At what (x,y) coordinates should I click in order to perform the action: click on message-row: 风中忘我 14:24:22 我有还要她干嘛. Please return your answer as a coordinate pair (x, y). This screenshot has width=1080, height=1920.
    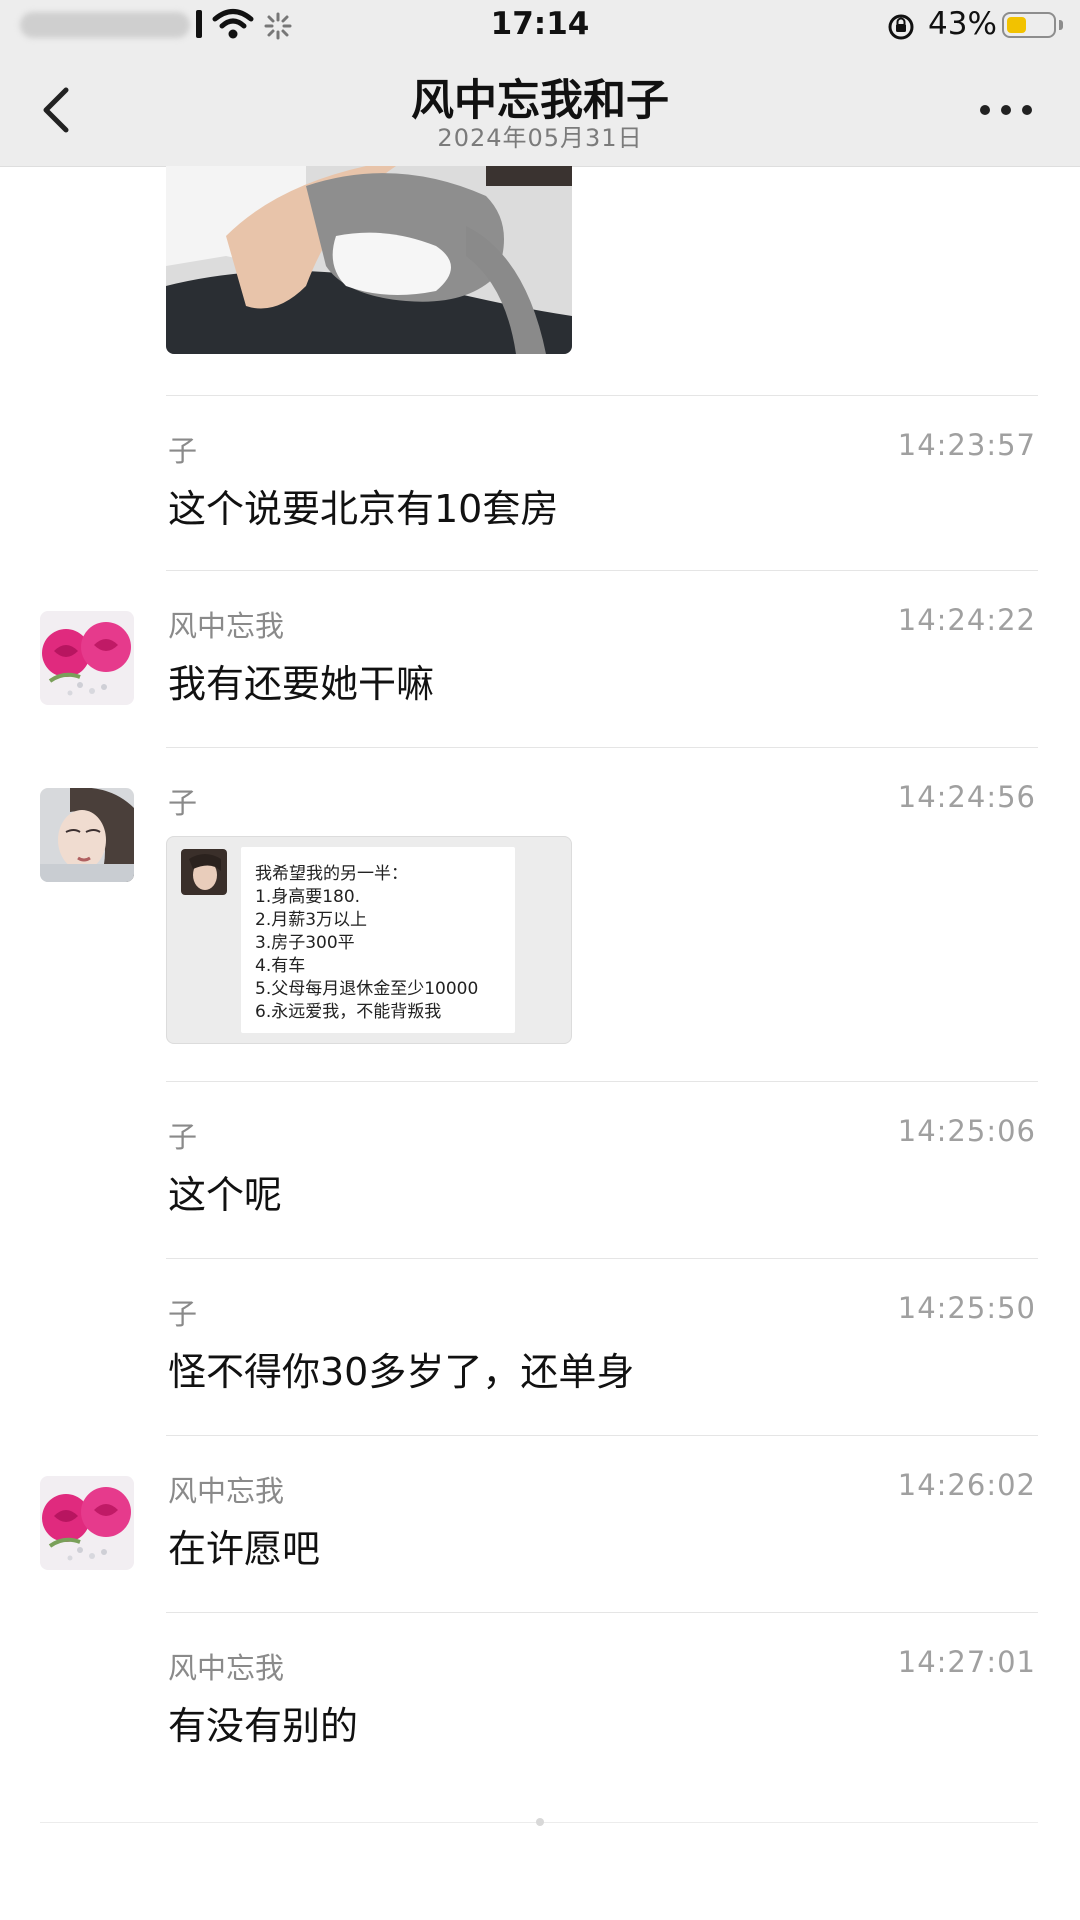
    Looking at the image, I should click on (540, 659).